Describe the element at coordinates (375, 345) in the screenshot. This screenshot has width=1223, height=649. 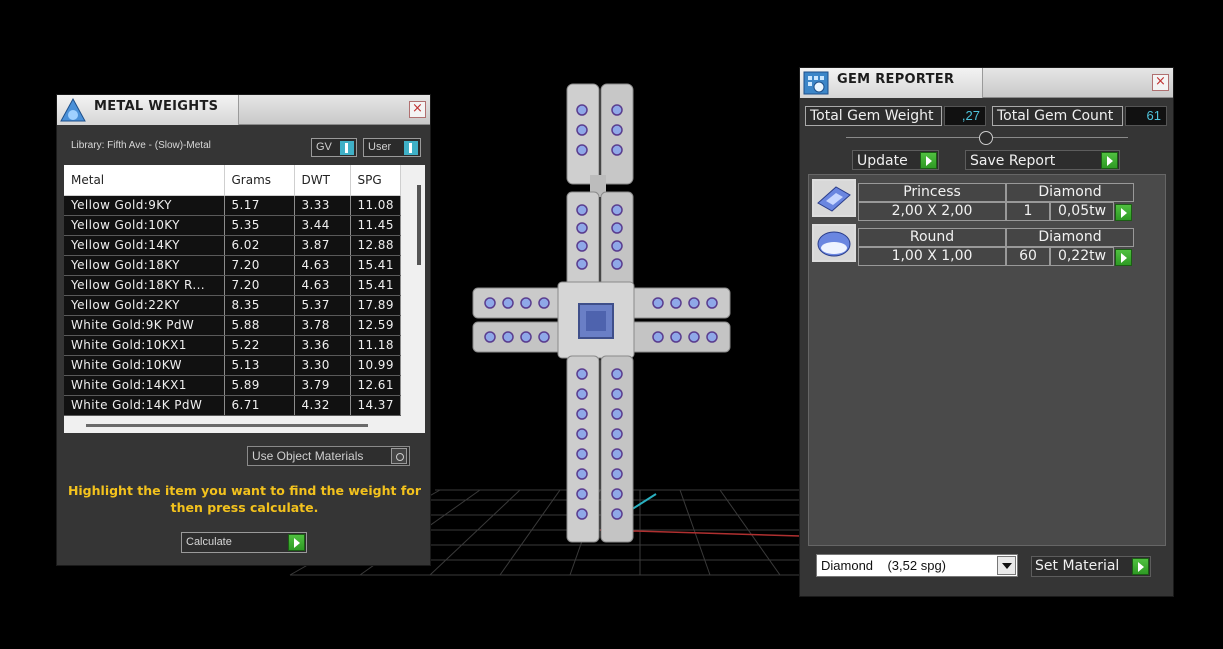
I see `cell-spg: 11.18` at that location.